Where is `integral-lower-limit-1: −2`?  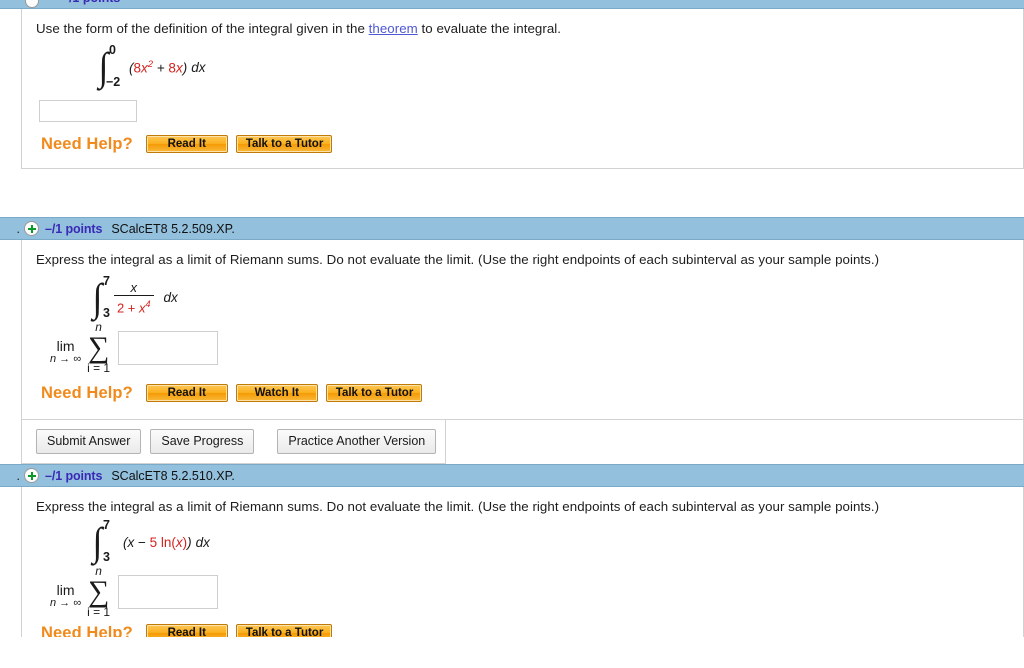
integral-lower-limit-1: −2 is located at coordinates (113, 82).